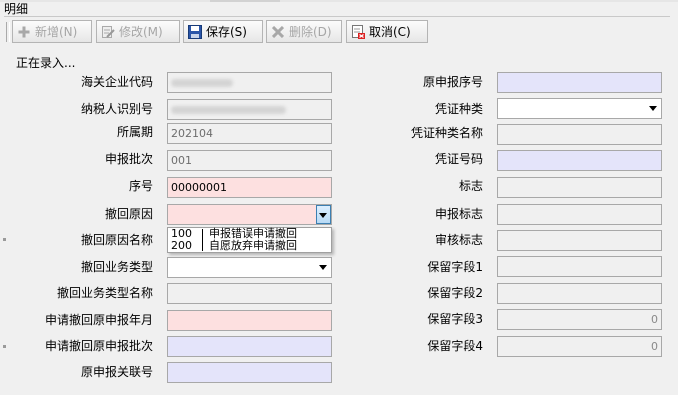 The height and width of the screenshot is (395, 678). Describe the element at coordinates (56, 32) in the screenshot. I see `add-button-label: 新增(N)` at that location.